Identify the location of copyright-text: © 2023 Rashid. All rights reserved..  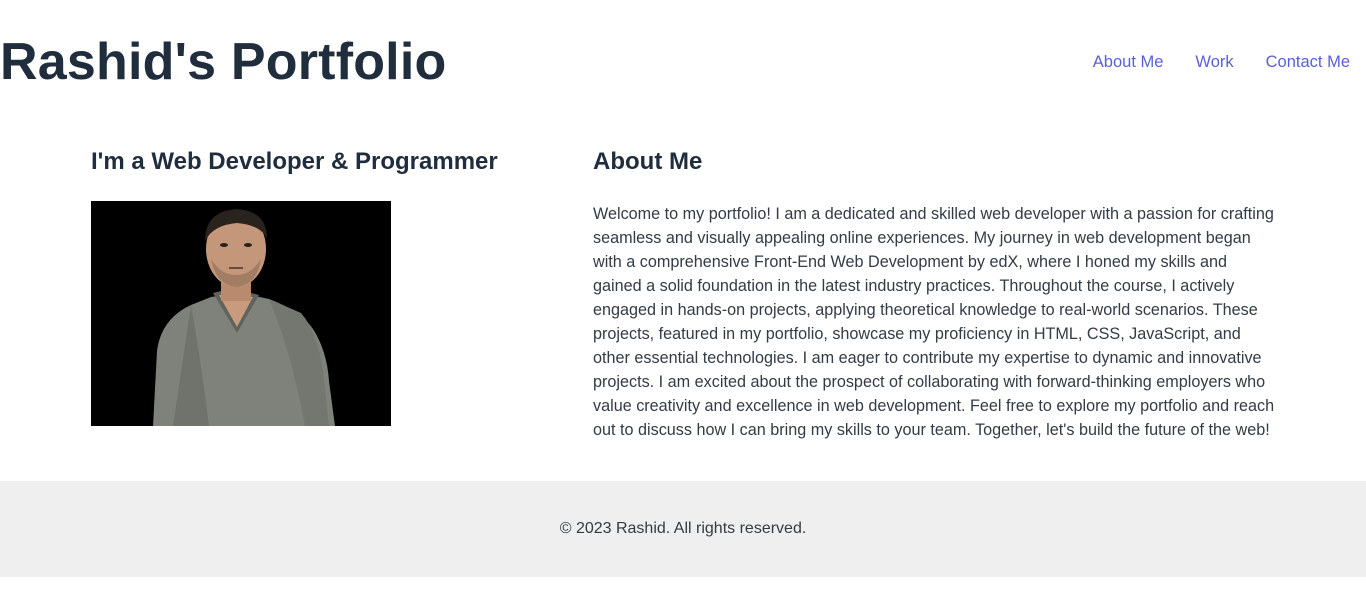
(683, 528).